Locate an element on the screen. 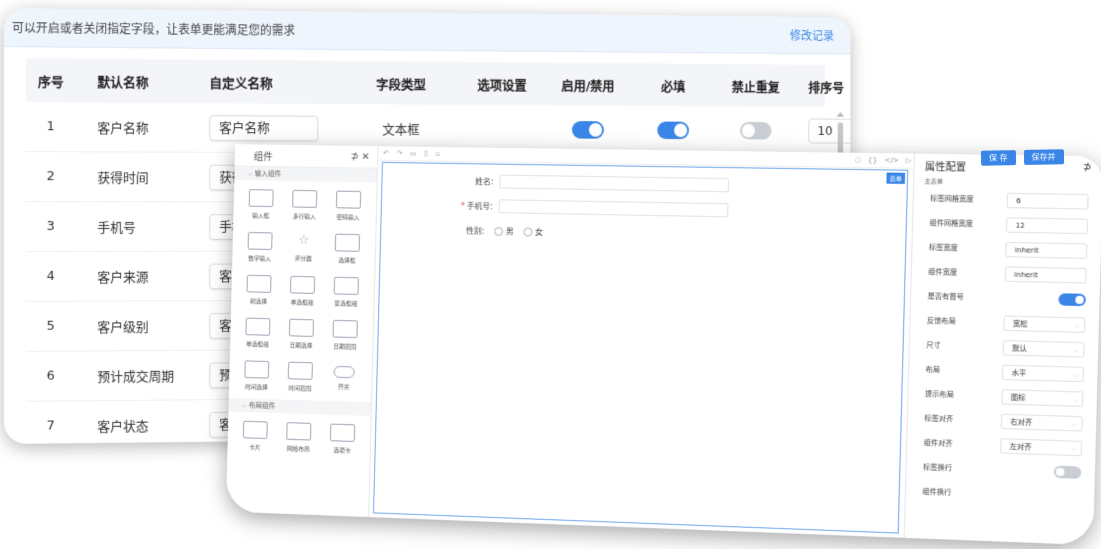 The width and height of the screenshot is (1101, 549). switch-icon is located at coordinates (344, 371).